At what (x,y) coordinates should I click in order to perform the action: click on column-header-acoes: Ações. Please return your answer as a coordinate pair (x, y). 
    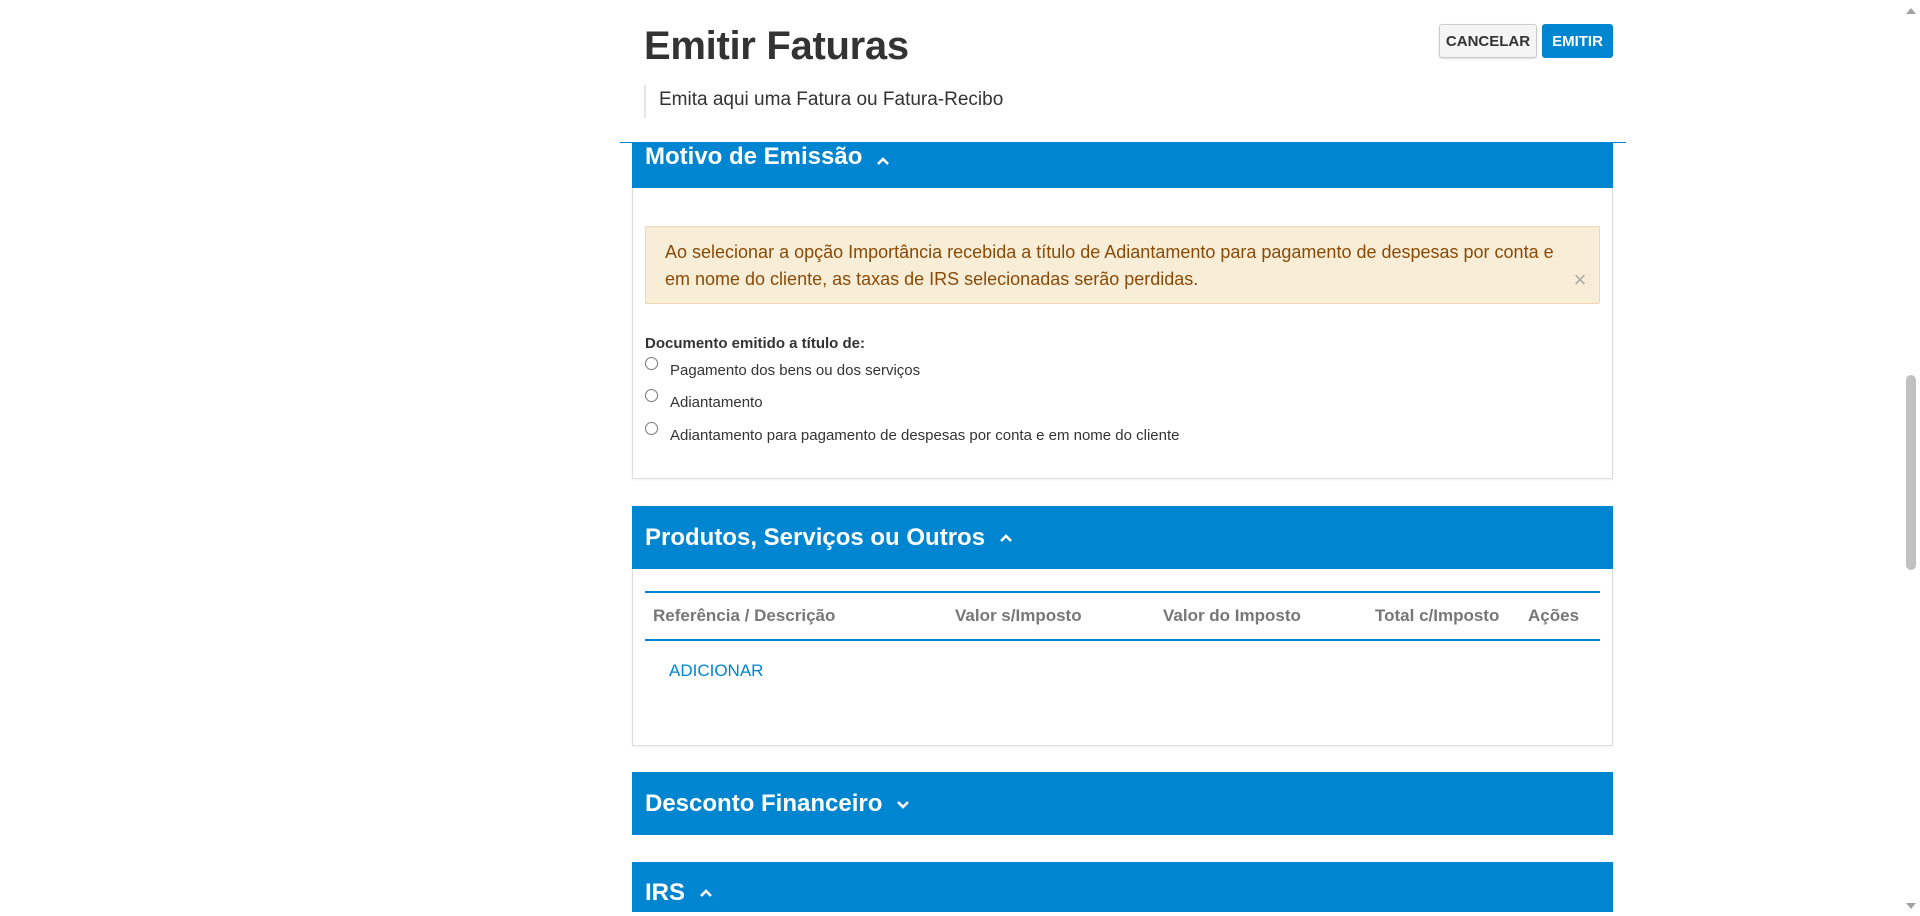
    Looking at the image, I should click on (1554, 615).